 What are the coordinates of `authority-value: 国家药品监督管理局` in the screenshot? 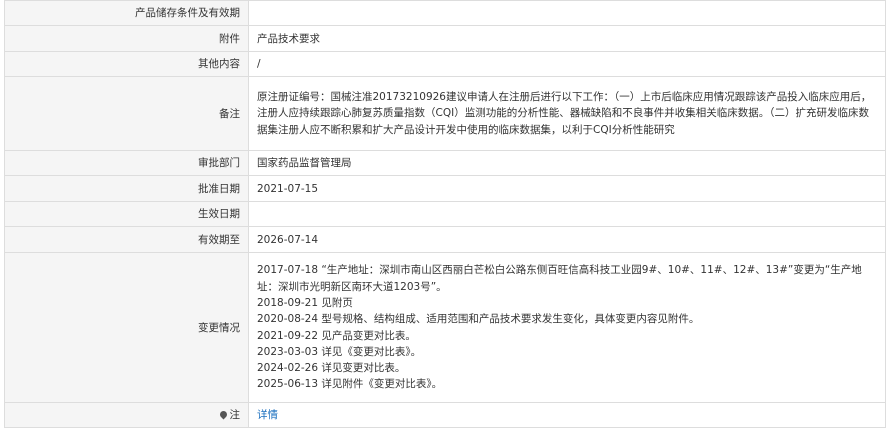 It's located at (567, 163).